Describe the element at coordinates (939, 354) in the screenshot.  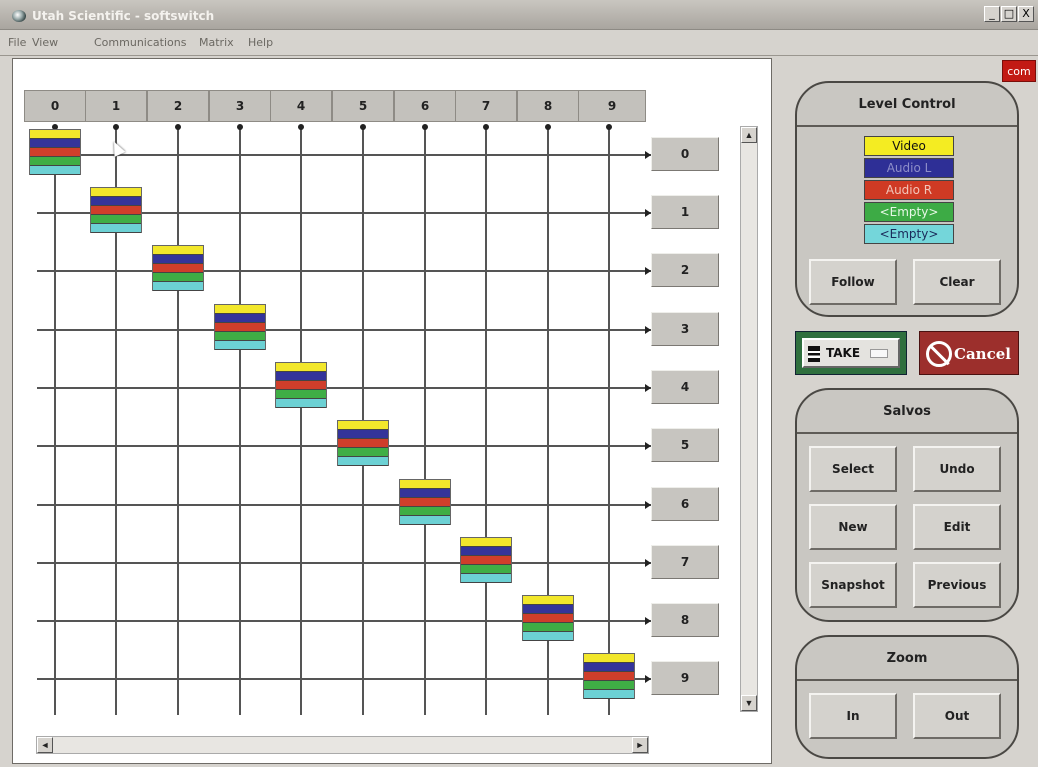
I see `cancel-icon` at that location.